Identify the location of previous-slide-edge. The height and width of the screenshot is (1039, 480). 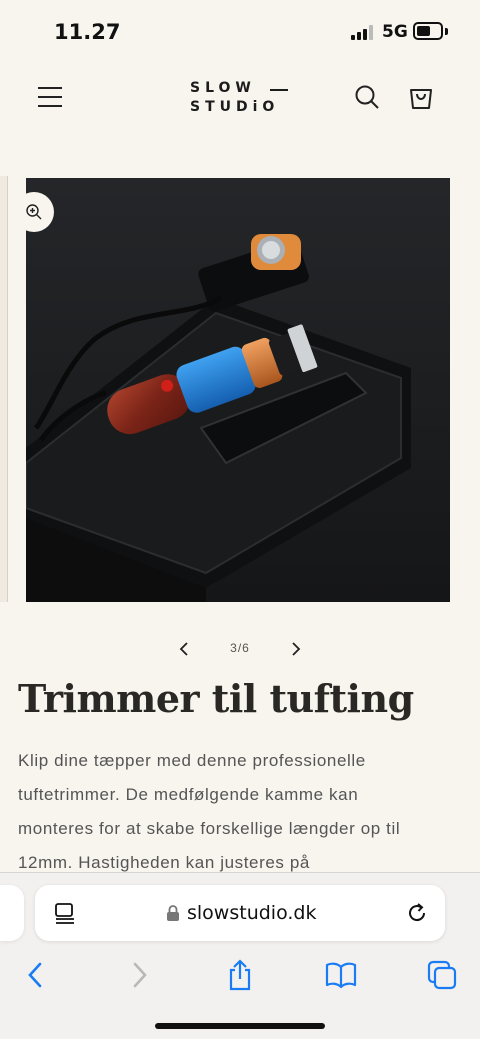
(4, 389).